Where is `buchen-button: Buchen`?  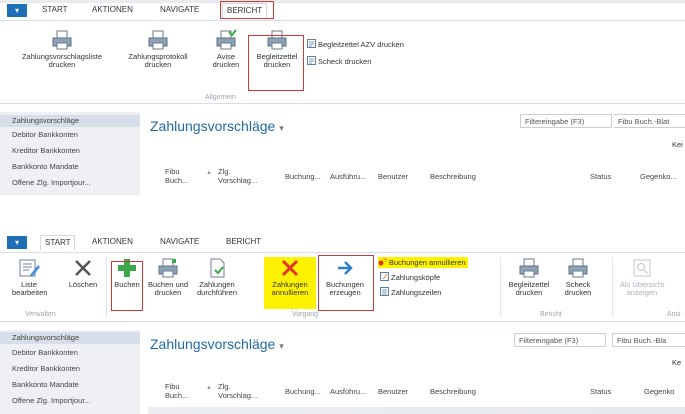
buchen-button: Buchen is located at coordinates (127, 273).